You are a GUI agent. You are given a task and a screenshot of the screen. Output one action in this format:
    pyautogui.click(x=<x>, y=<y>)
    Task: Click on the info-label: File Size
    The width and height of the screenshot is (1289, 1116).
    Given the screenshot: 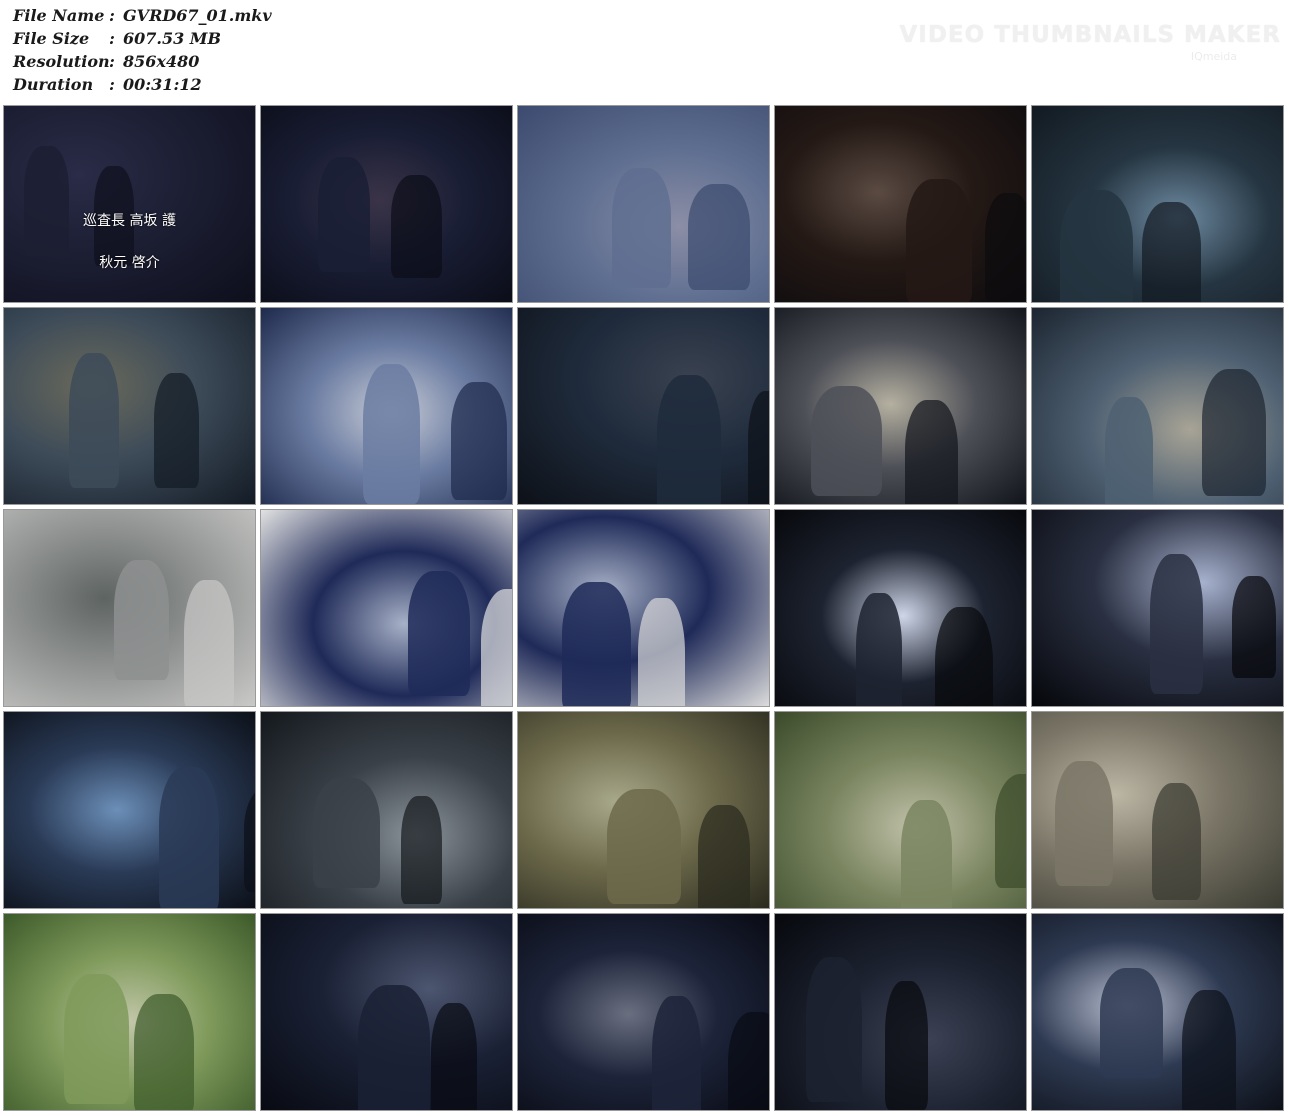 What is the action you would take?
    pyautogui.click(x=51, y=38)
    